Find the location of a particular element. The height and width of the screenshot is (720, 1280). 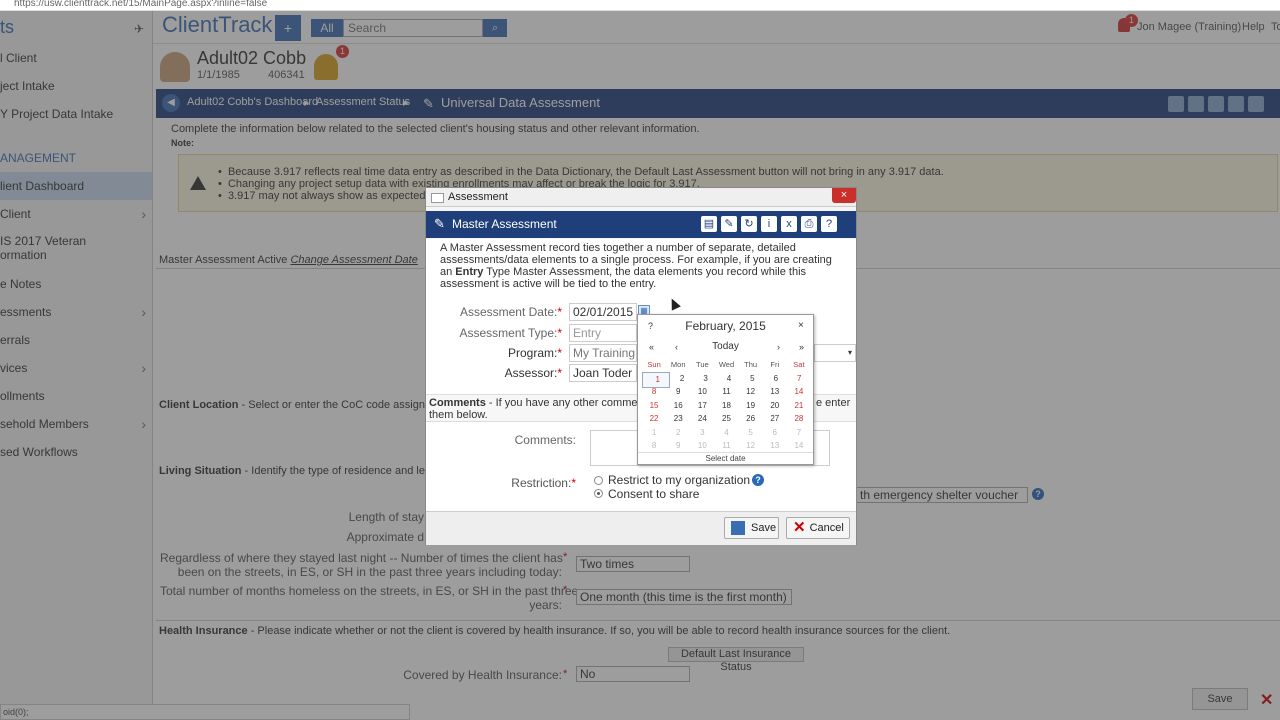

weekday-label: Thu is located at coordinates (751, 364).